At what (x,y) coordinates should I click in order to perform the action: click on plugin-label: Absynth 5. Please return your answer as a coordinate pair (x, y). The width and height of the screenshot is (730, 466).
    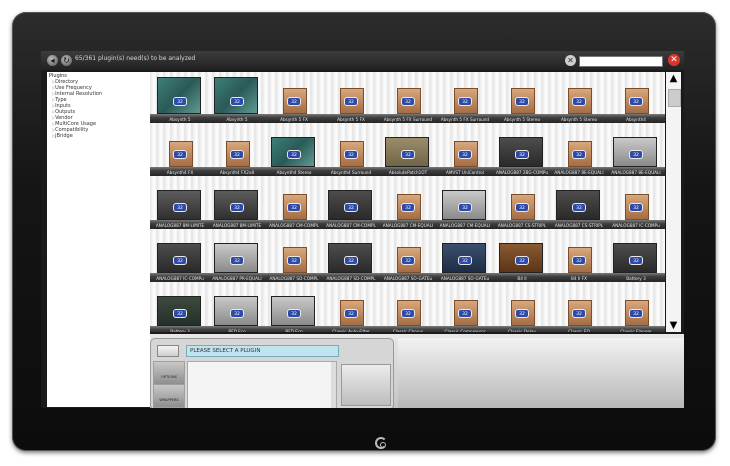
    Looking at the image, I should click on (237, 119).